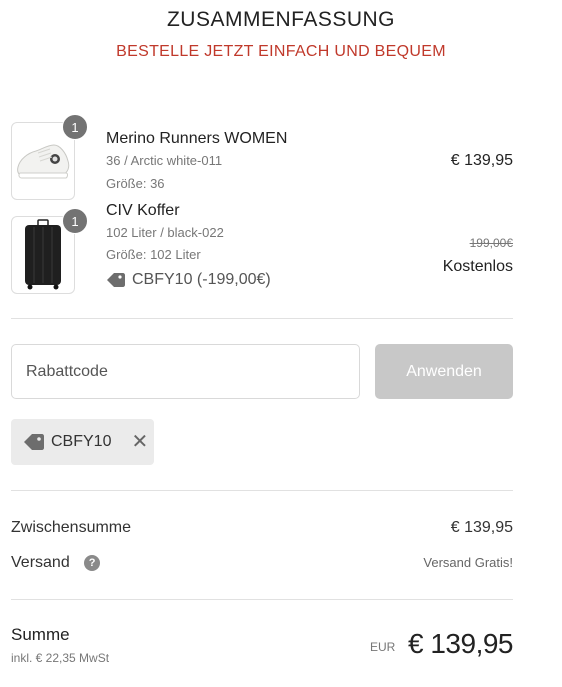 The width and height of the screenshot is (562, 687). What do you see at coordinates (40, 634) in the screenshot?
I see `total-label: Summe` at bounding box center [40, 634].